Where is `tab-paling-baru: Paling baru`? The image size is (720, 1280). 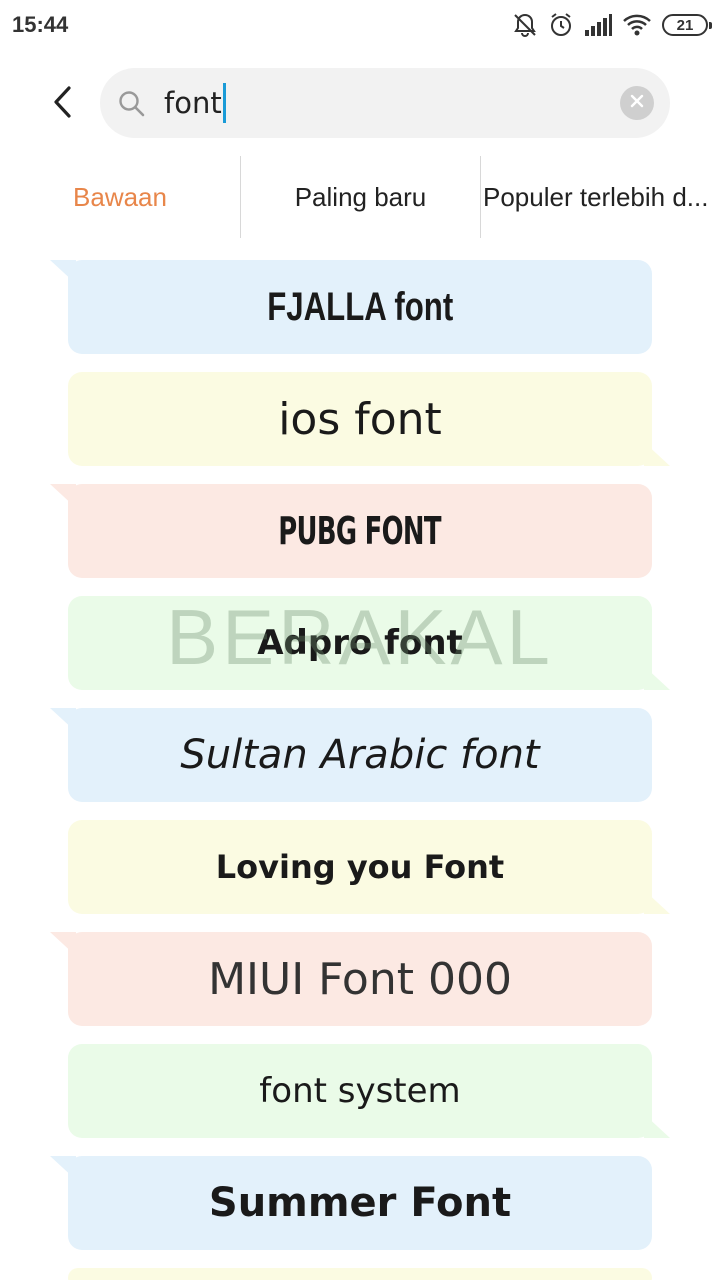
tab-paling-baru: Paling baru is located at coordinates (360, 197).